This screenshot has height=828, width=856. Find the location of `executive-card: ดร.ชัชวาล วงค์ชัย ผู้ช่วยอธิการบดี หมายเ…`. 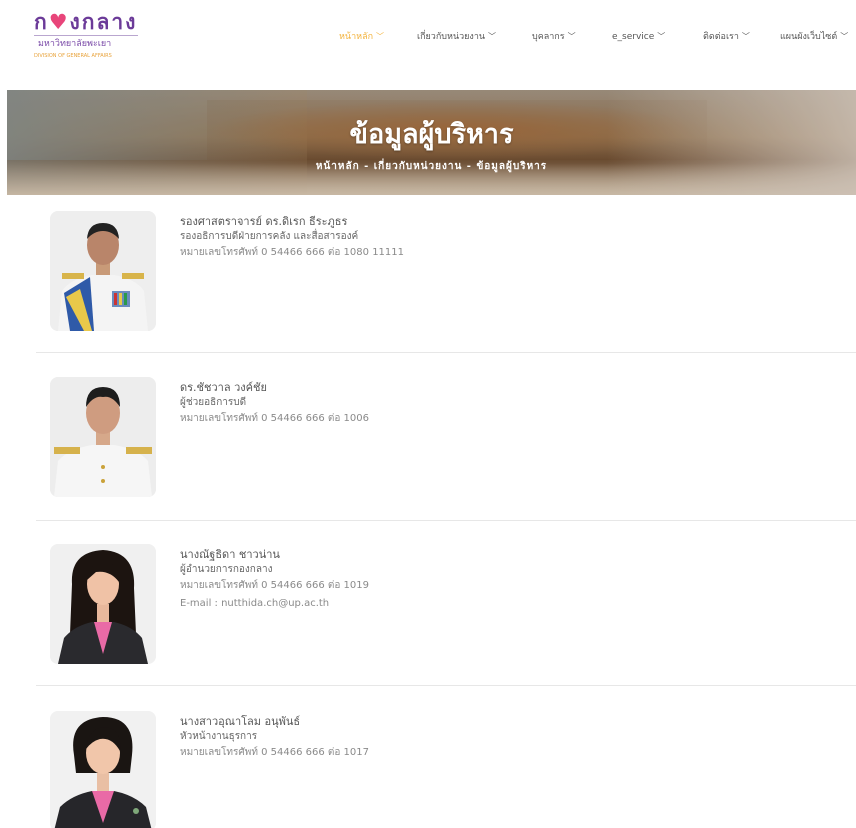

executive-card: ดร.ชัชวาล วงค์ชัย ผู้ช่วยอธิการบดี หมายเ… is located at coordinates (446, 439).